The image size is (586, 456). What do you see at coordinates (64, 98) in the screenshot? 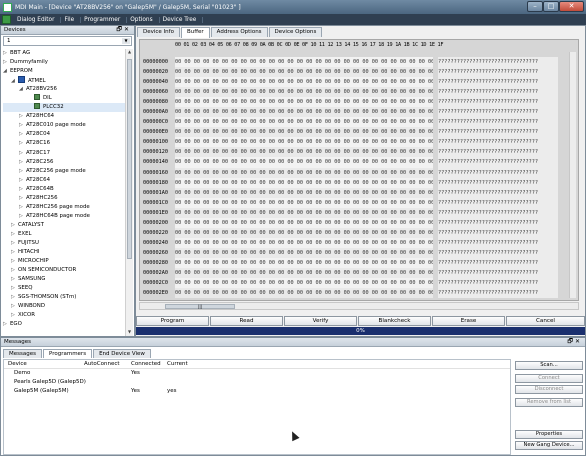
I see `tree-node: DIL` at bounding box center [64, 98].